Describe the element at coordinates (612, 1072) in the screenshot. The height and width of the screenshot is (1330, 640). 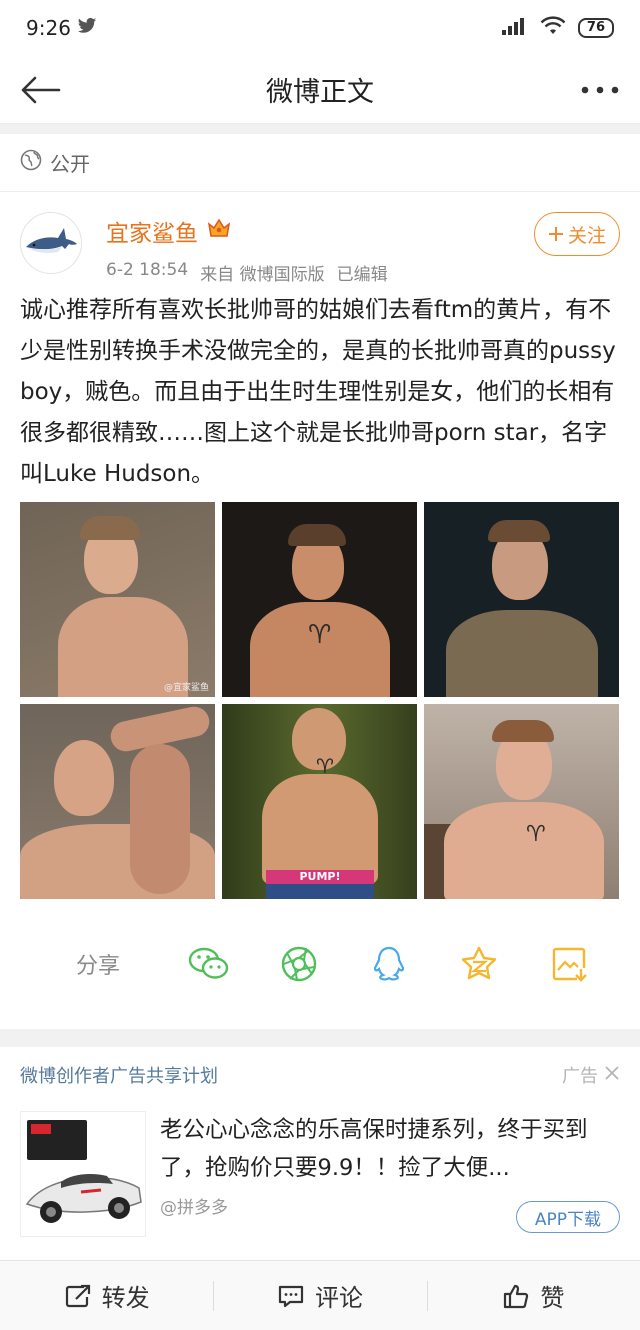
I see `close-icon` at that location.